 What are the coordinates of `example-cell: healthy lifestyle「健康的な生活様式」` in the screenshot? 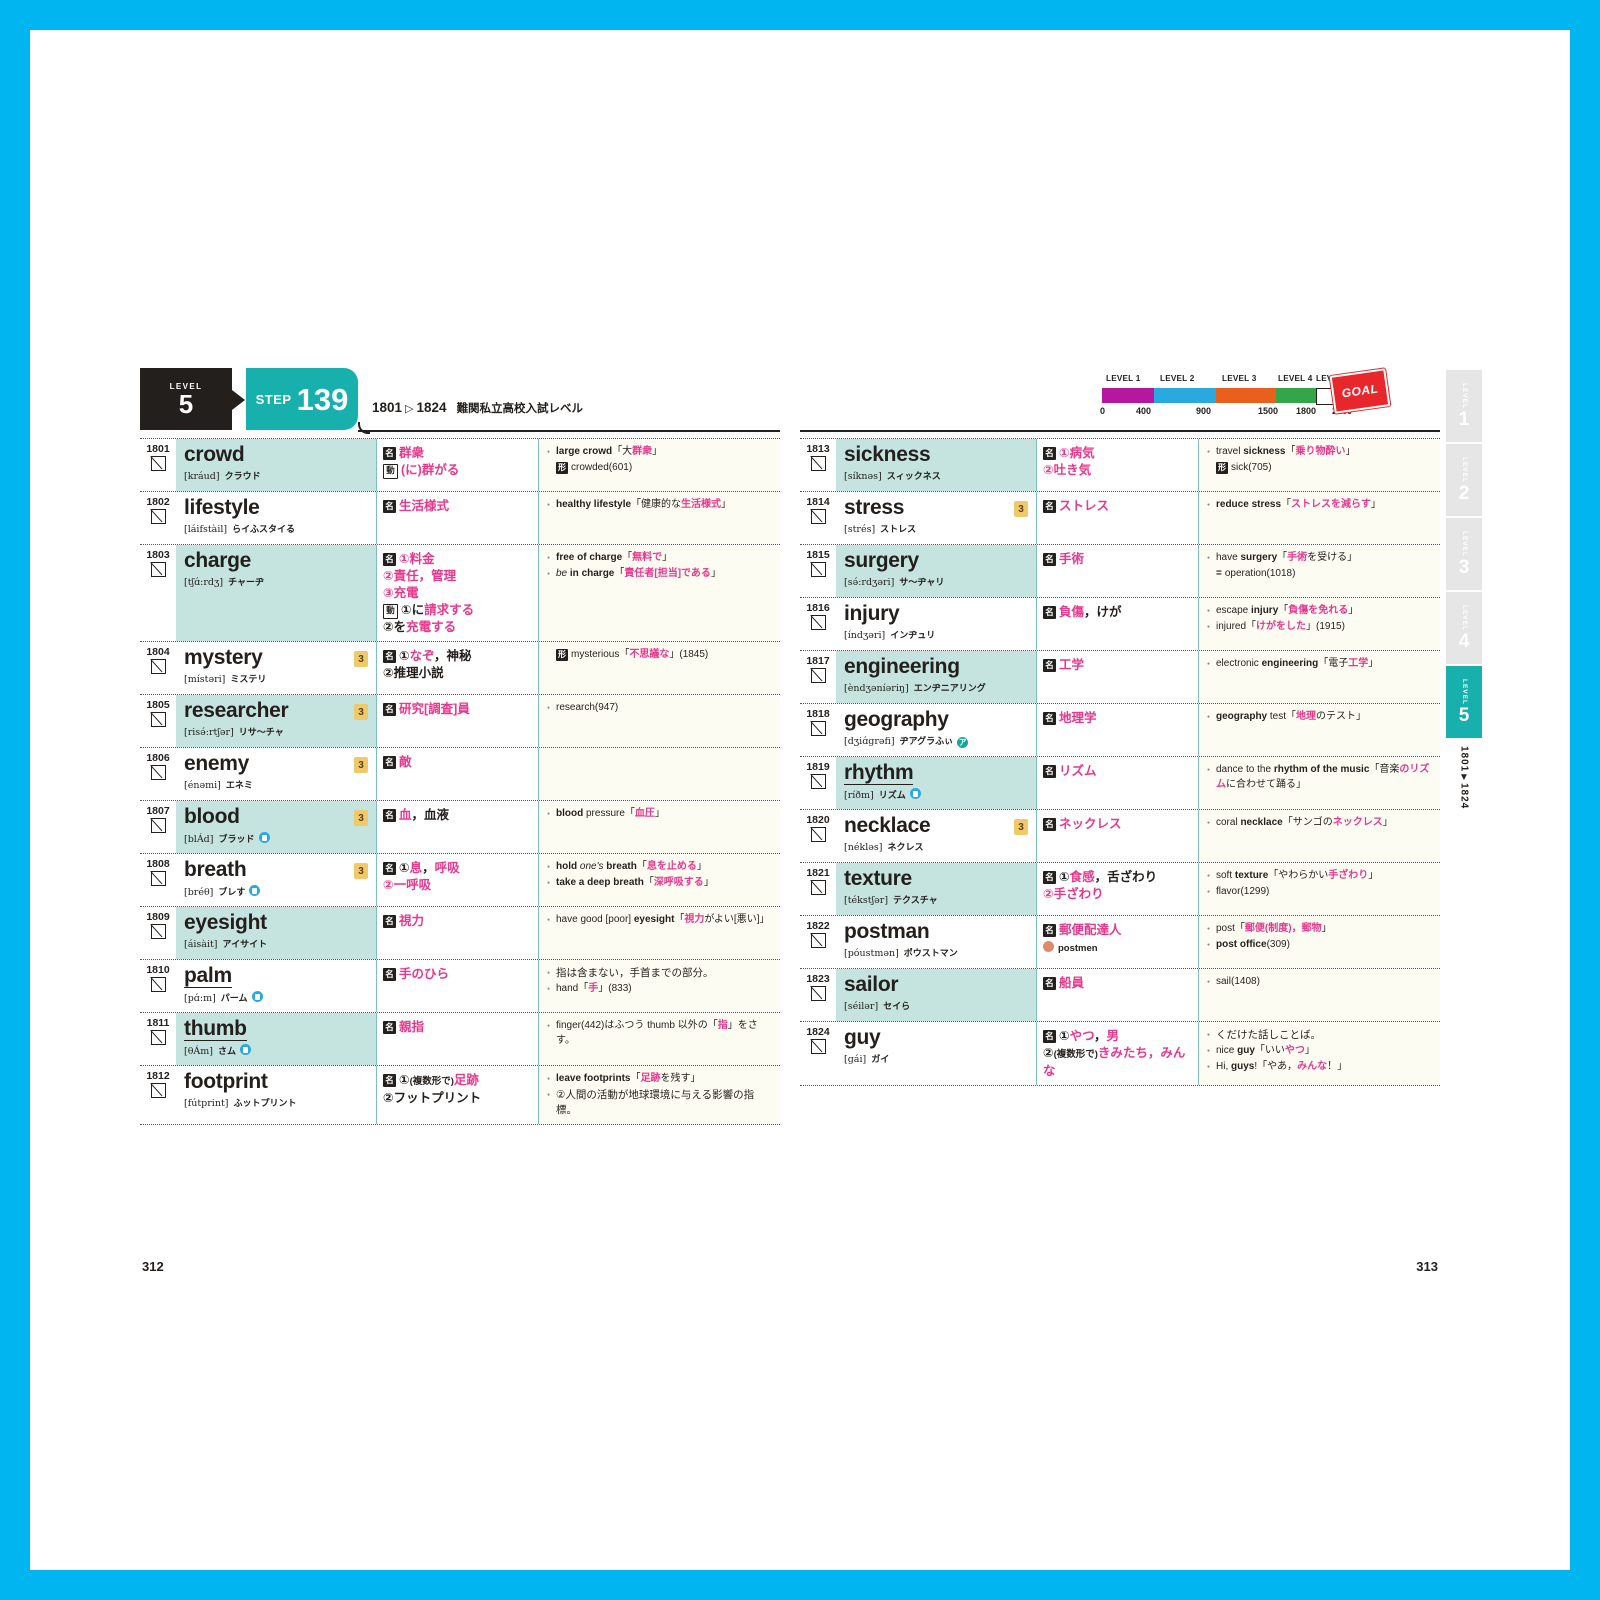 It's located at (659, 518).